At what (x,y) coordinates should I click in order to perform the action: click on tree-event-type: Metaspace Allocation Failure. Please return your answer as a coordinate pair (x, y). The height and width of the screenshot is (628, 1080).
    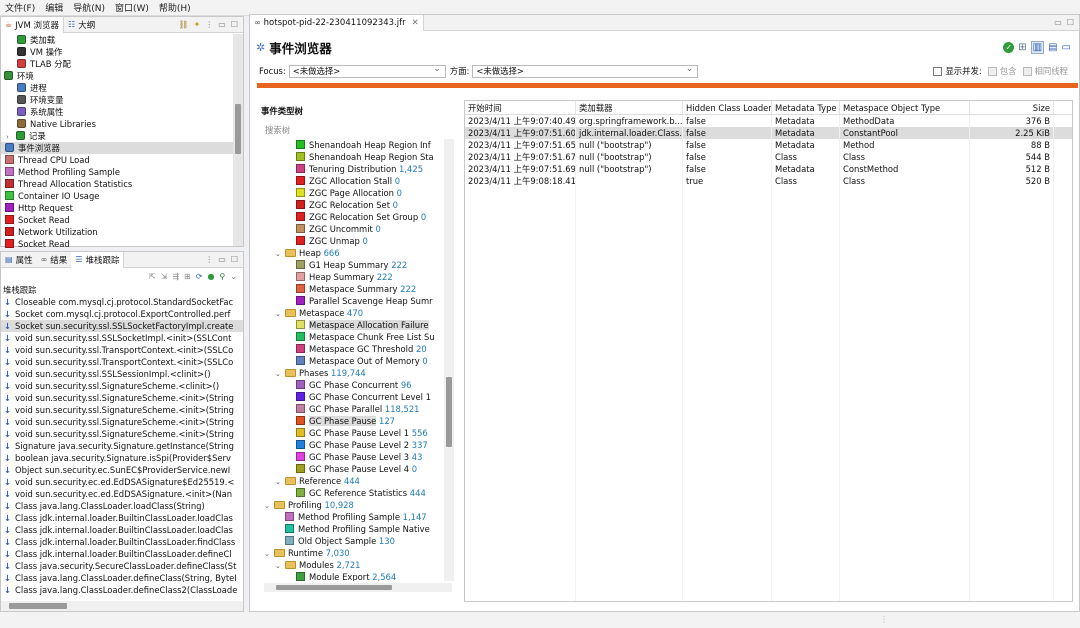
    Looking at the image, I should click on (358, 325).